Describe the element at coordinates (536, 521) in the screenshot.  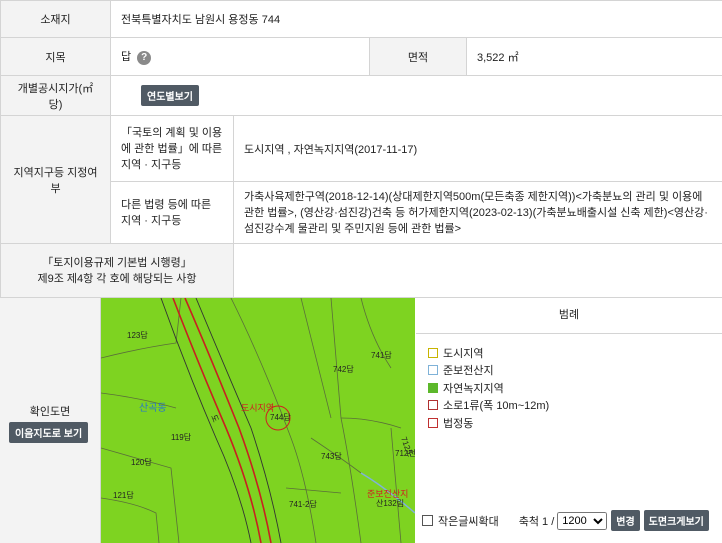
I see `scale-label: 축척 1 /` at that location.